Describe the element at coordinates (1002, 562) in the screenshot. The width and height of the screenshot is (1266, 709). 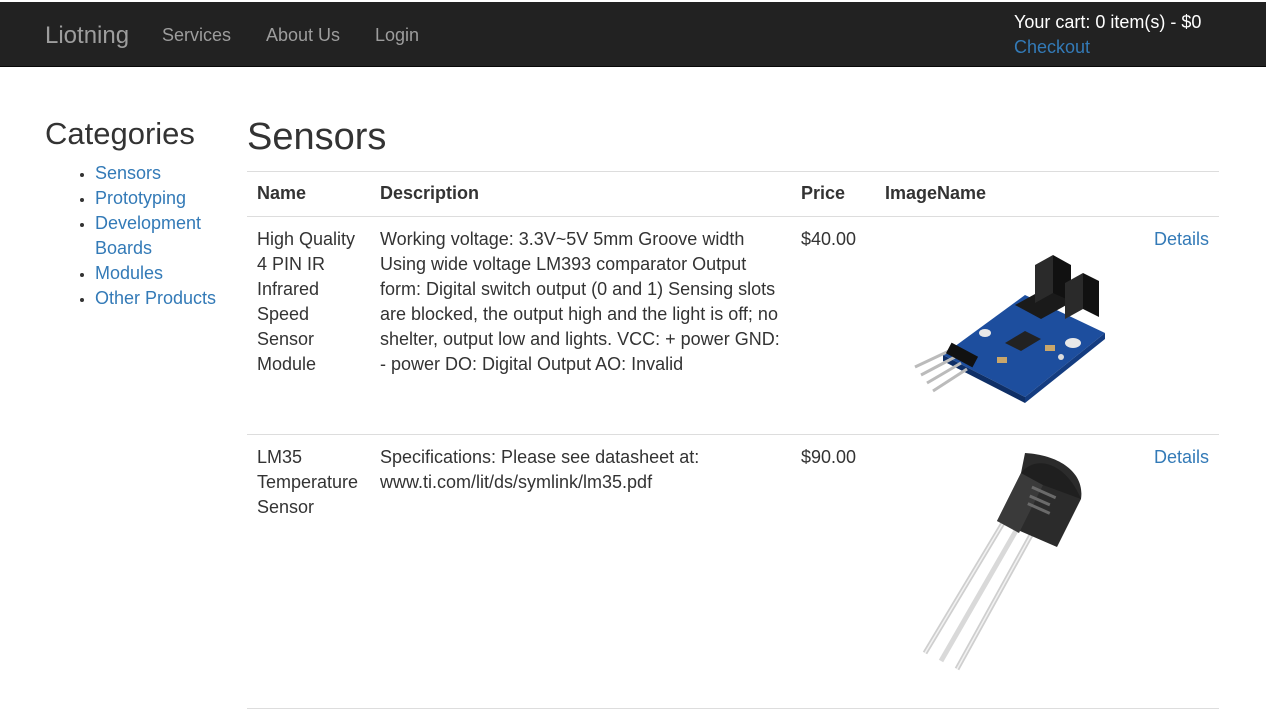
I see `lm35-temperature-sensor-image` at that location.